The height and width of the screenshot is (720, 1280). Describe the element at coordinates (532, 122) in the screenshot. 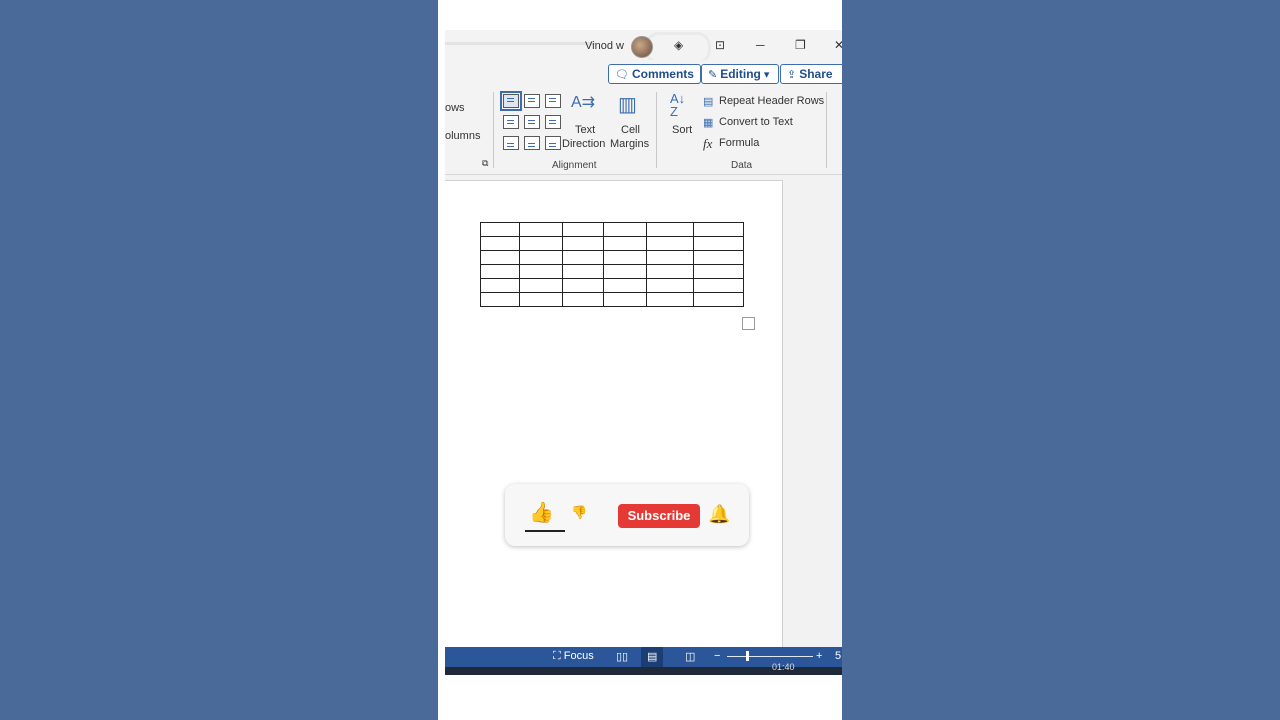

I see `align-center-icon` at that location.